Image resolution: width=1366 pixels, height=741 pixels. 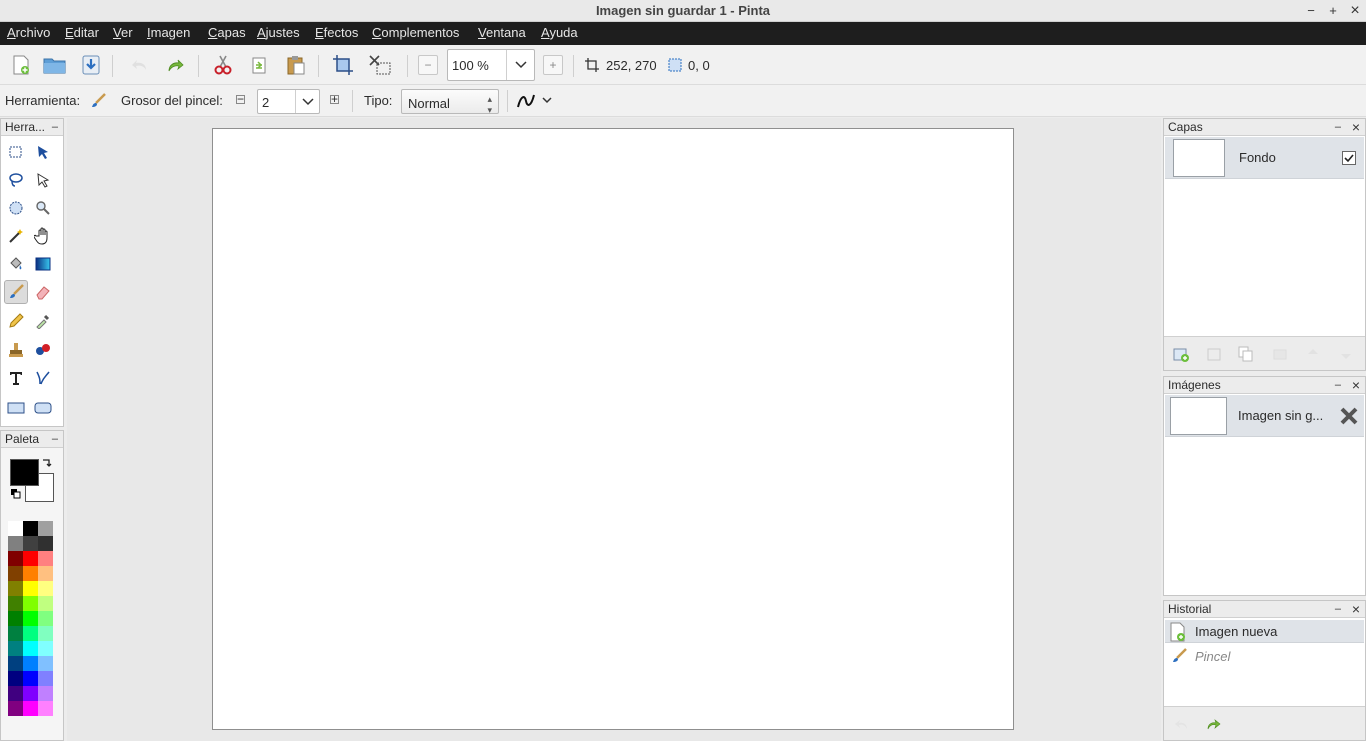 I want to click on redo-button, so click(x=175, y=65).